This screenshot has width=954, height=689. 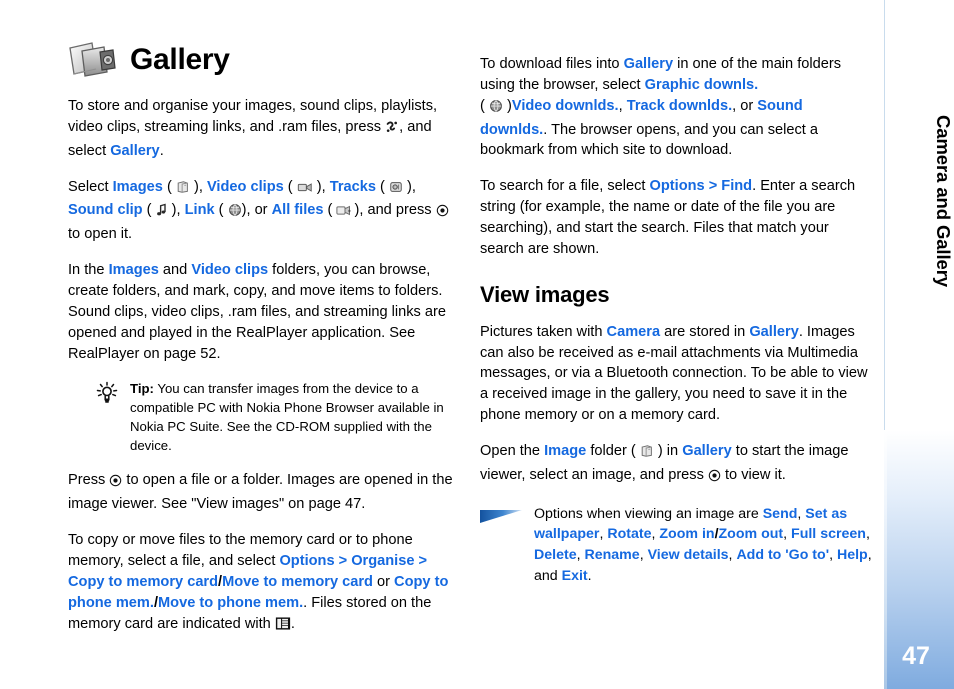 I want to click on memory-card-icon, so click(x=283, y=627).